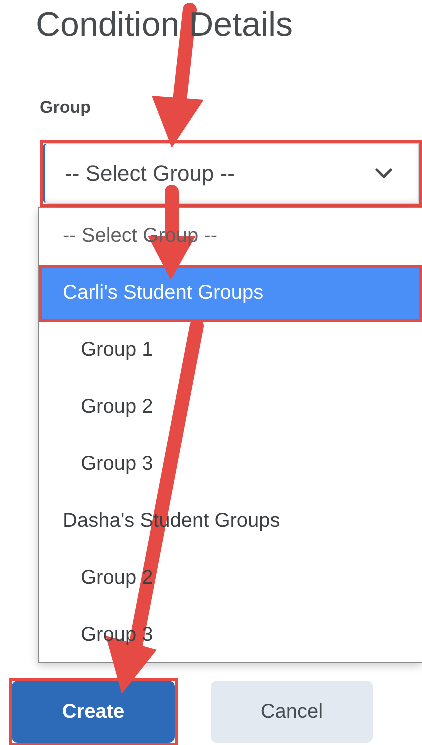 Image resolution: width=422 pixels, height=745 pixels. Describe the element at coordinates (230, 464) in the screenshot. I see `dropdown-option: Group 3` at that location.